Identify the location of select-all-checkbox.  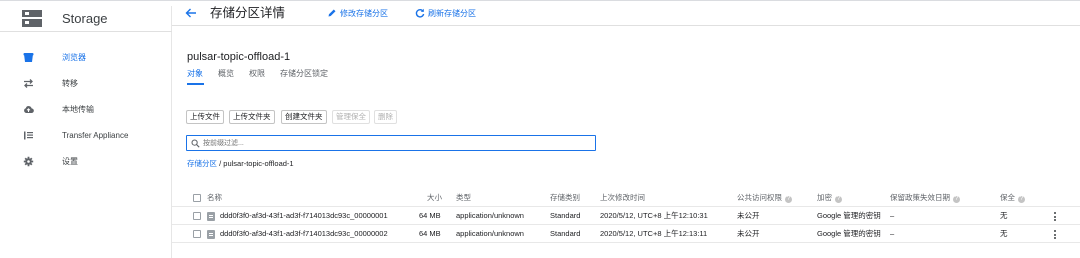
(197, 198).